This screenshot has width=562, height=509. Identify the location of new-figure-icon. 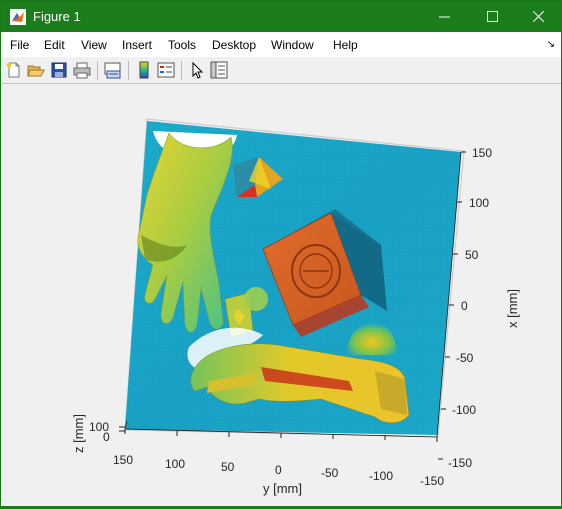
(14, 70).